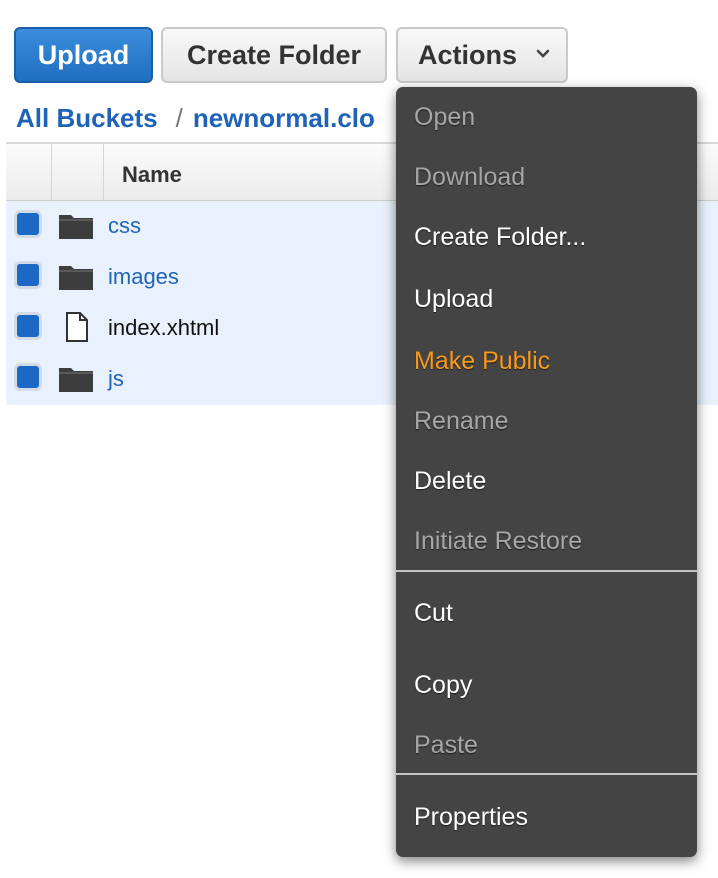 The height and width of the screenshot is (878, 718). I want to click on menu-item-initiate-restore: Initiate Restore, so click(498, 541).